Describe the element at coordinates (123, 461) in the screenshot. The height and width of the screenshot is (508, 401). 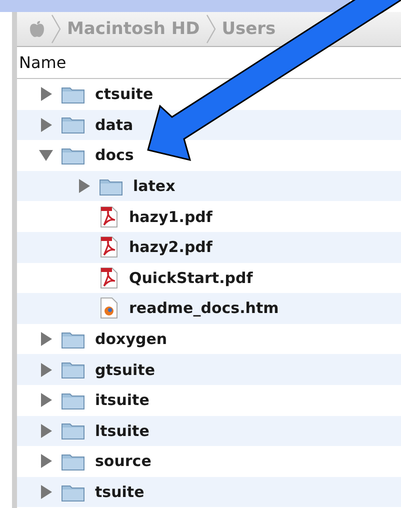
I see `item-name: source` at that location.